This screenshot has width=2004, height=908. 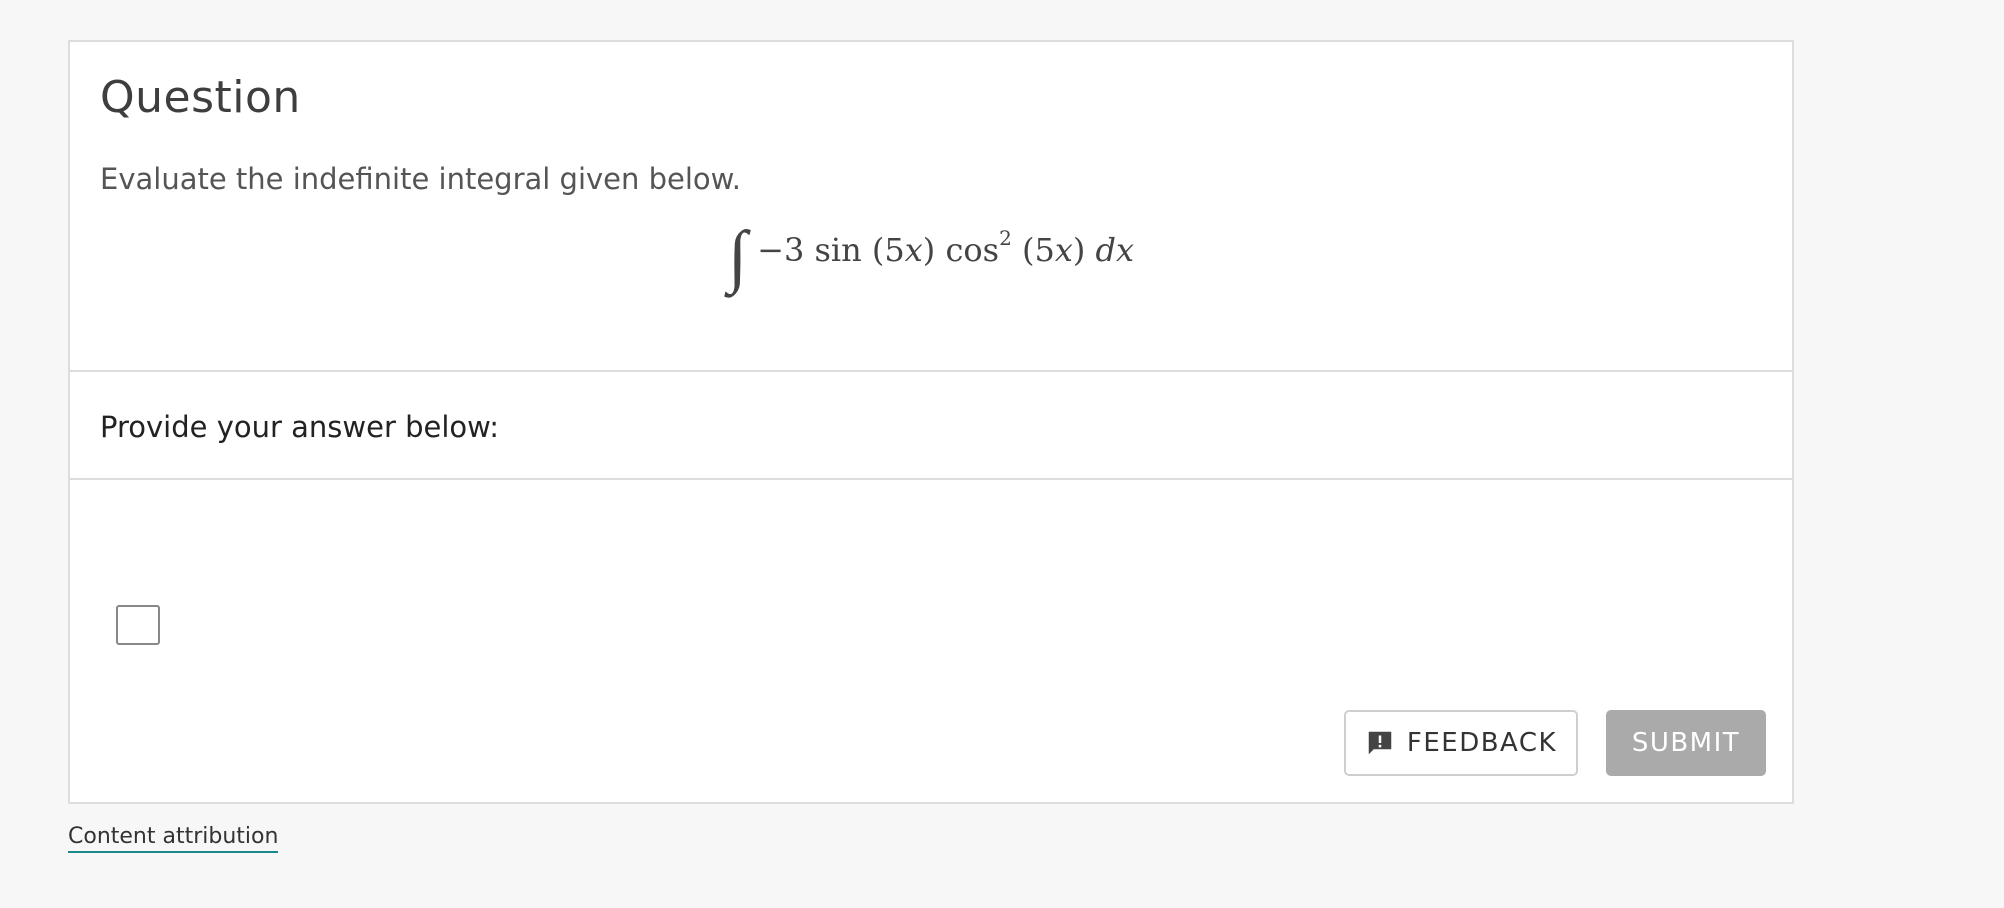 What do you see at coordinates (138, 625) in the screenshot?
I see `answer-input` at bounding box center [138, 625].